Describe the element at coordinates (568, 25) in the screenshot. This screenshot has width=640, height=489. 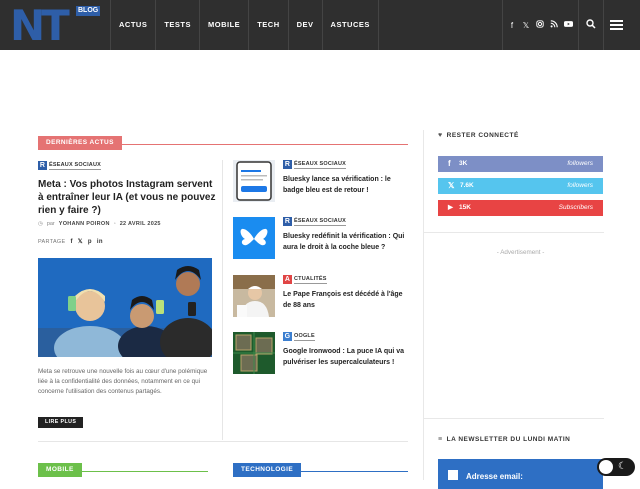
I see `youtube-icon` at that location.